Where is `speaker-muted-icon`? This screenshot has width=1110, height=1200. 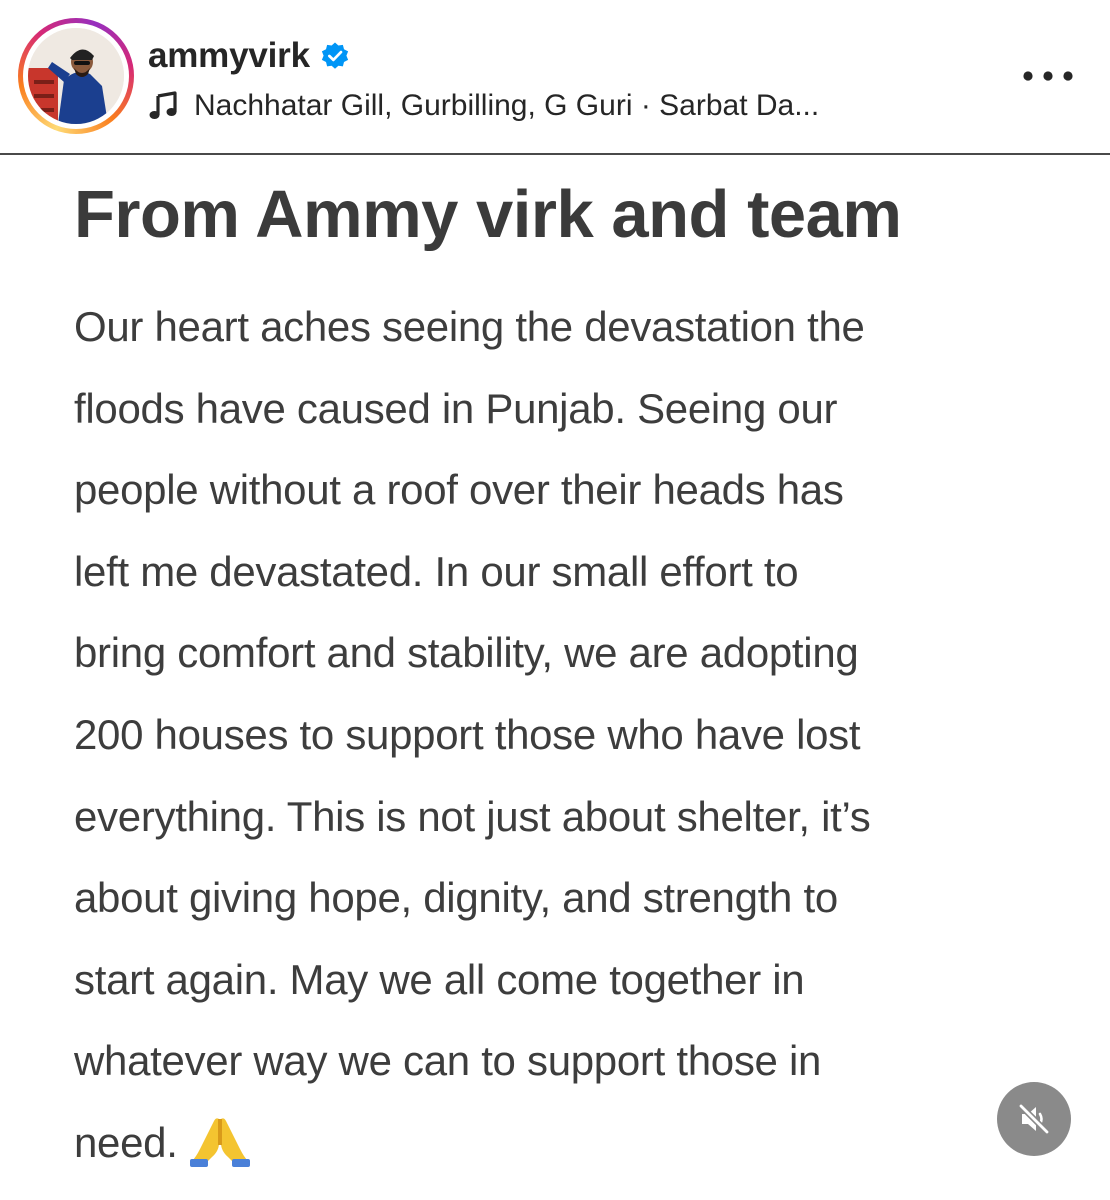
speaker-muted-icon is located at coordinates (1034, 1119).